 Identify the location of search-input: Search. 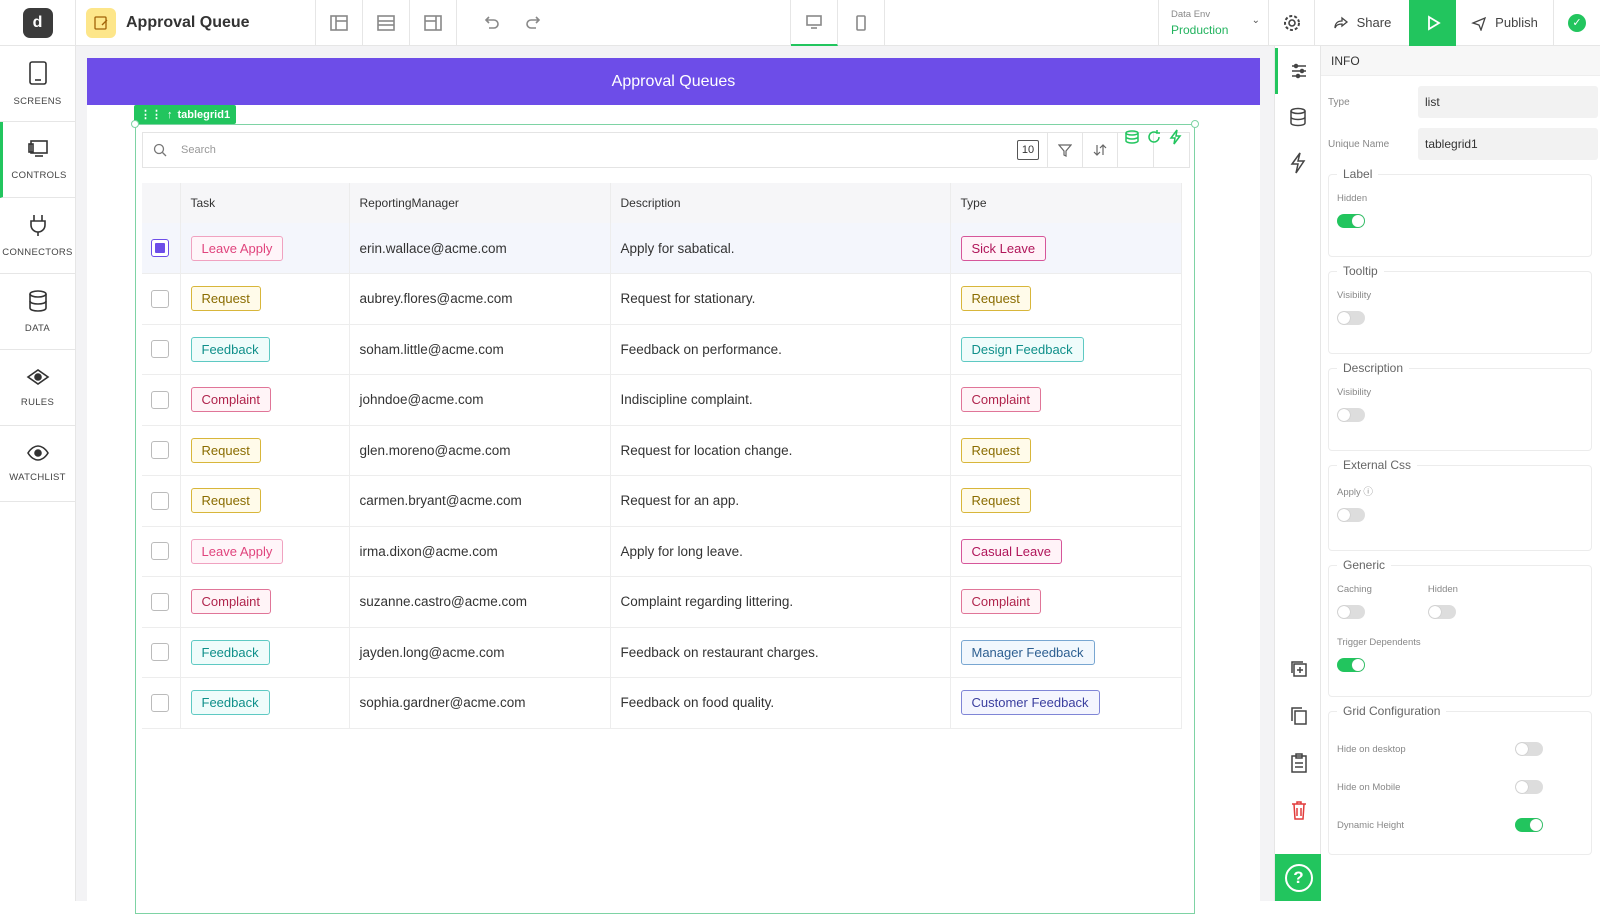
(198, 150).